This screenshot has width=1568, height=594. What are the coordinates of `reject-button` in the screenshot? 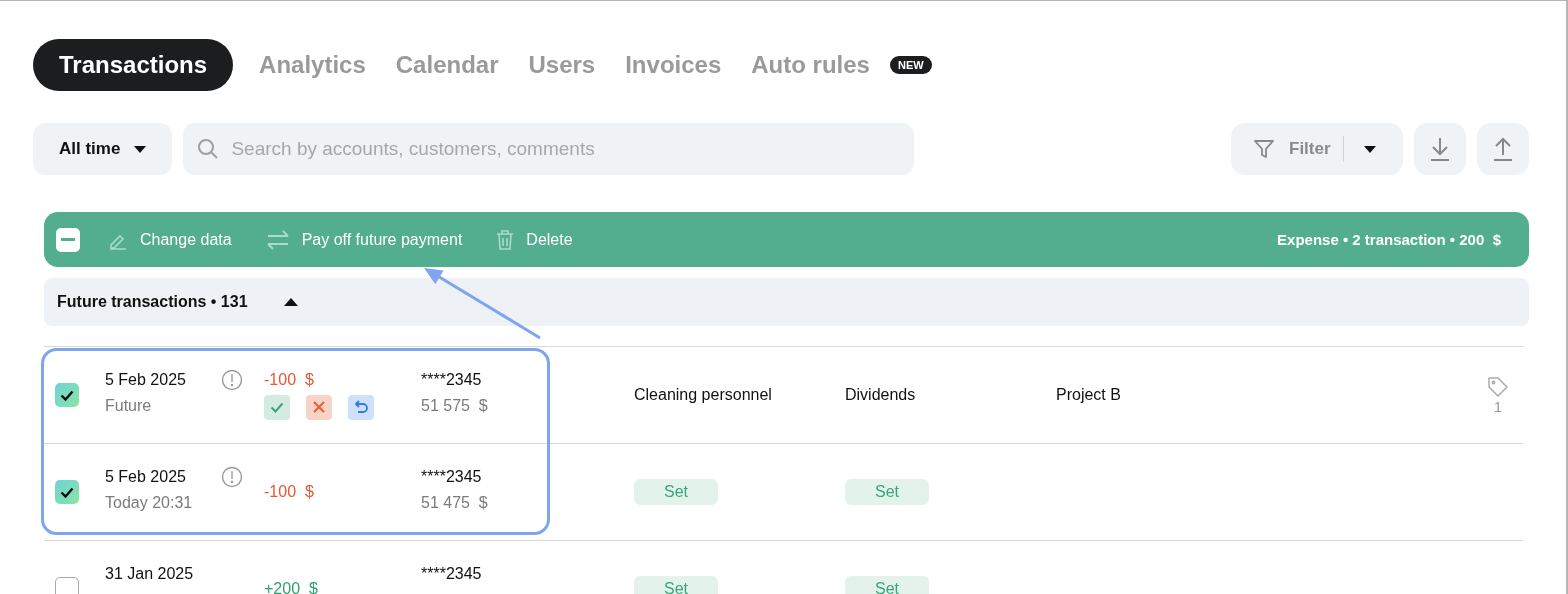 It's located at (319, 407).